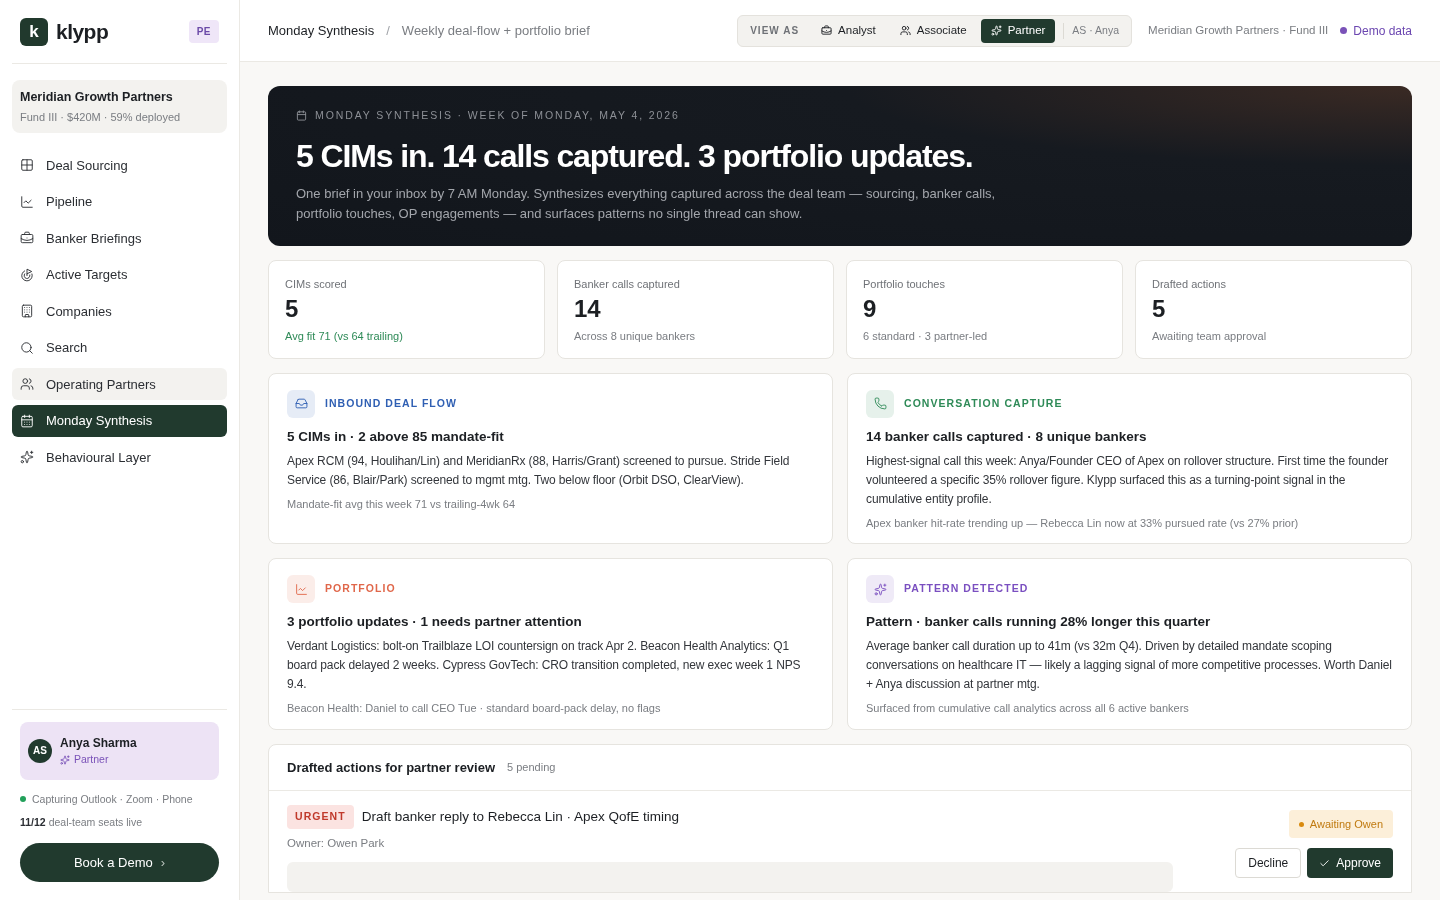  What do you see at coordinates (1007, 436) in the screenshot?
I see `insight-title: 14 banker calls captured · 8 unique bankers` at bounding box center [1007, 436].